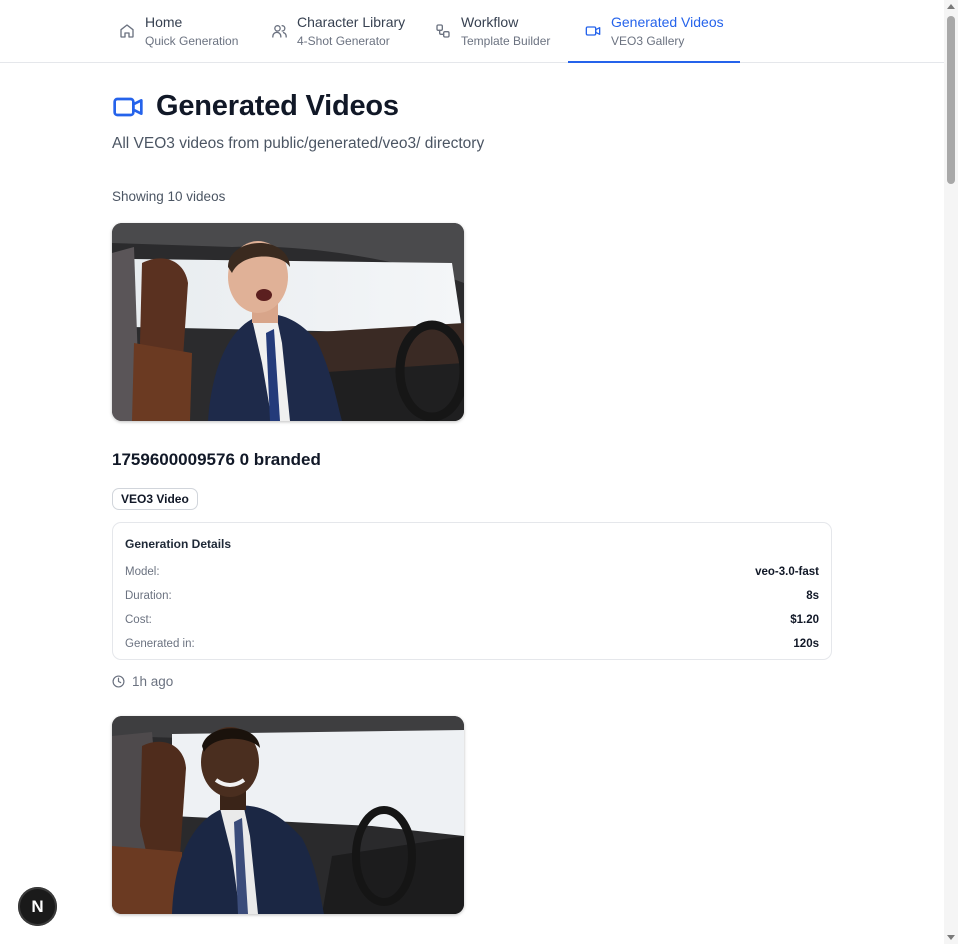 This screenshot has width=958, height=944. What do you see at coordinates (506, 41) in the screenshot?
I see `tab-workflow-sub: Template Builder` at bounding box center [506, 41].